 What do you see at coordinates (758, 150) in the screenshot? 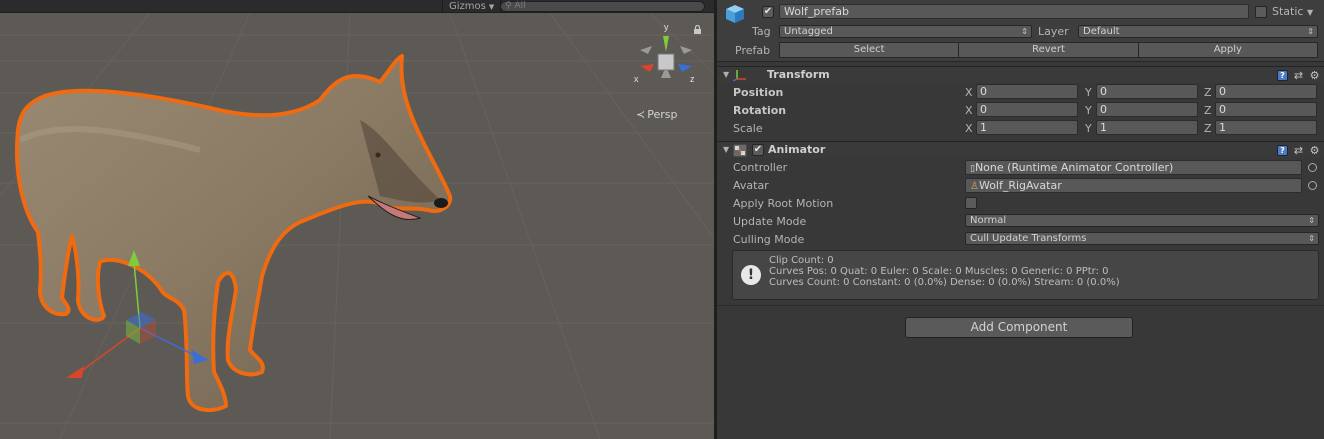
I see `animator-enabled-checkbox: ✔` at bounding box center [758, 150].